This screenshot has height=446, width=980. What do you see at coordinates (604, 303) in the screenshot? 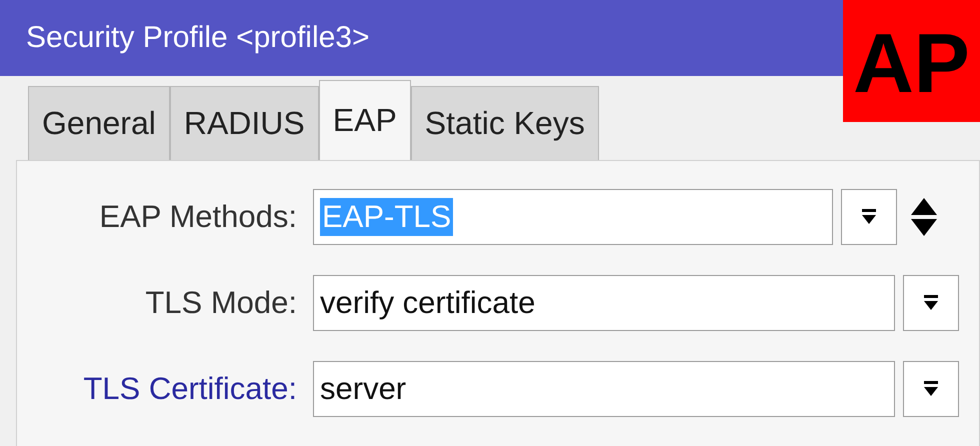
I see `input-field: verify certificate` at bounding box center [604, 303].